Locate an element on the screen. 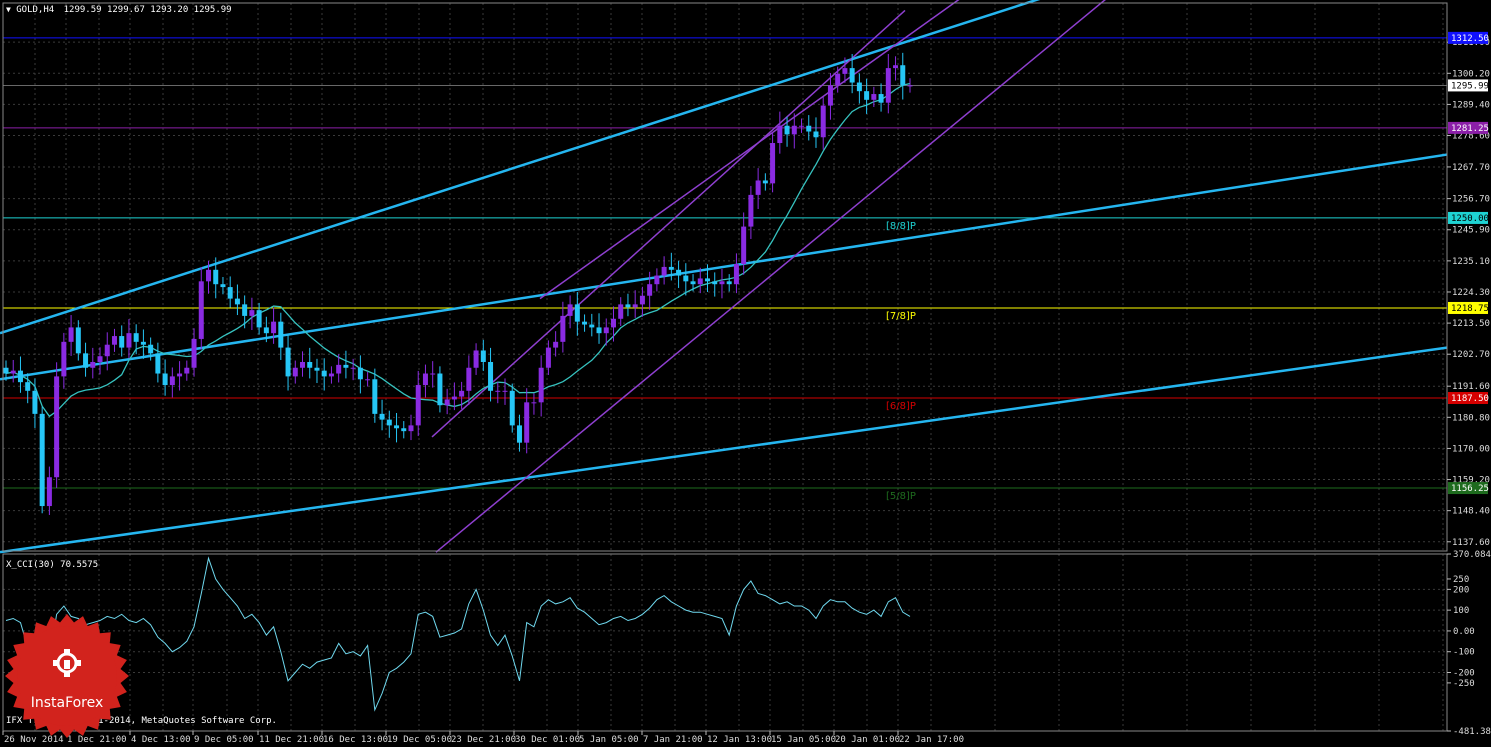  cci-tick-label: 250 is located at coordinates (1461, 580).